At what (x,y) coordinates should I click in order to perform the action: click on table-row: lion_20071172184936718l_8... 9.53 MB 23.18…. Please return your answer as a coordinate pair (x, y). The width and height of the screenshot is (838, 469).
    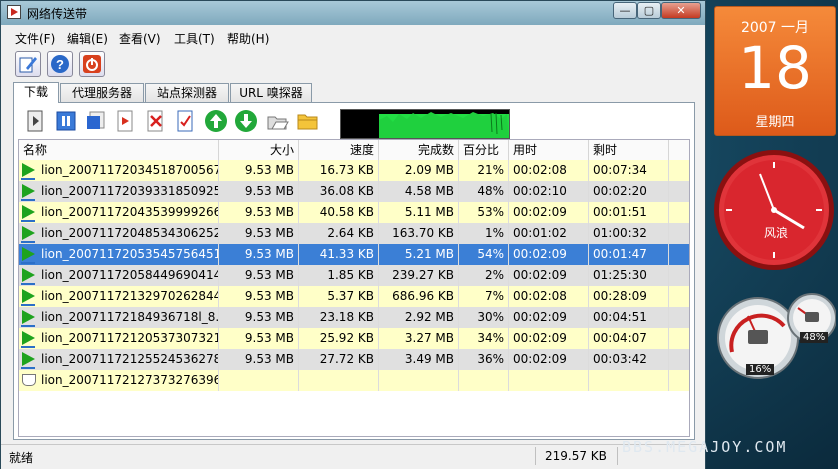
    Looking at the image, I should click on (354, 317).